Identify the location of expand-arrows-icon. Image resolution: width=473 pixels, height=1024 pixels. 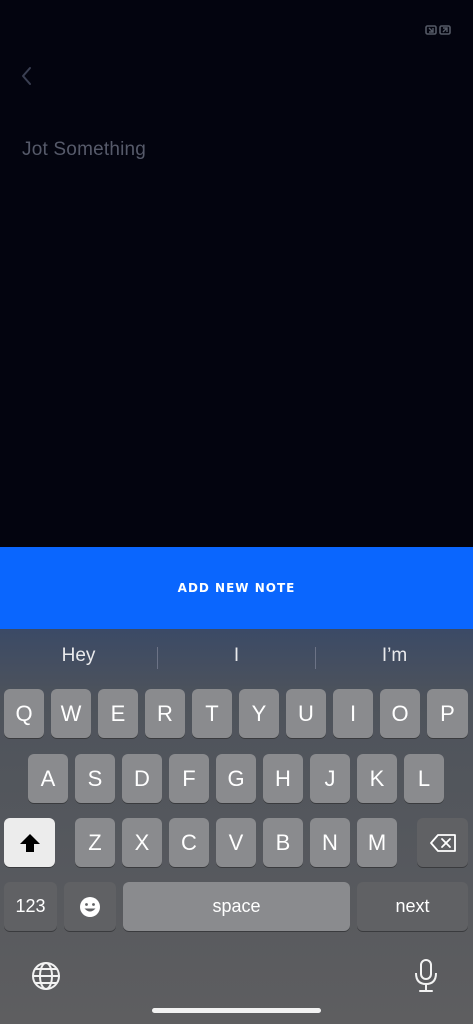
(438, 29).